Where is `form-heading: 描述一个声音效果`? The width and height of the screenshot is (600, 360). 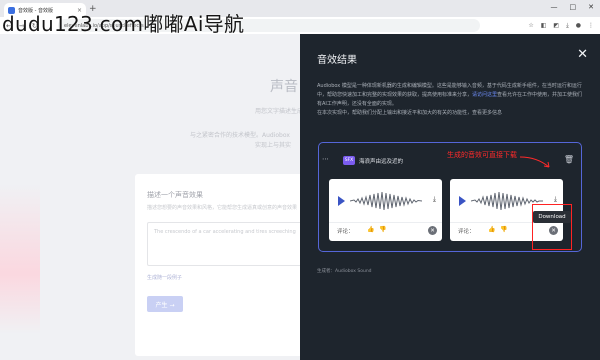
form-heading: 描述一个声音效果 is located at coordinates (175, 195).